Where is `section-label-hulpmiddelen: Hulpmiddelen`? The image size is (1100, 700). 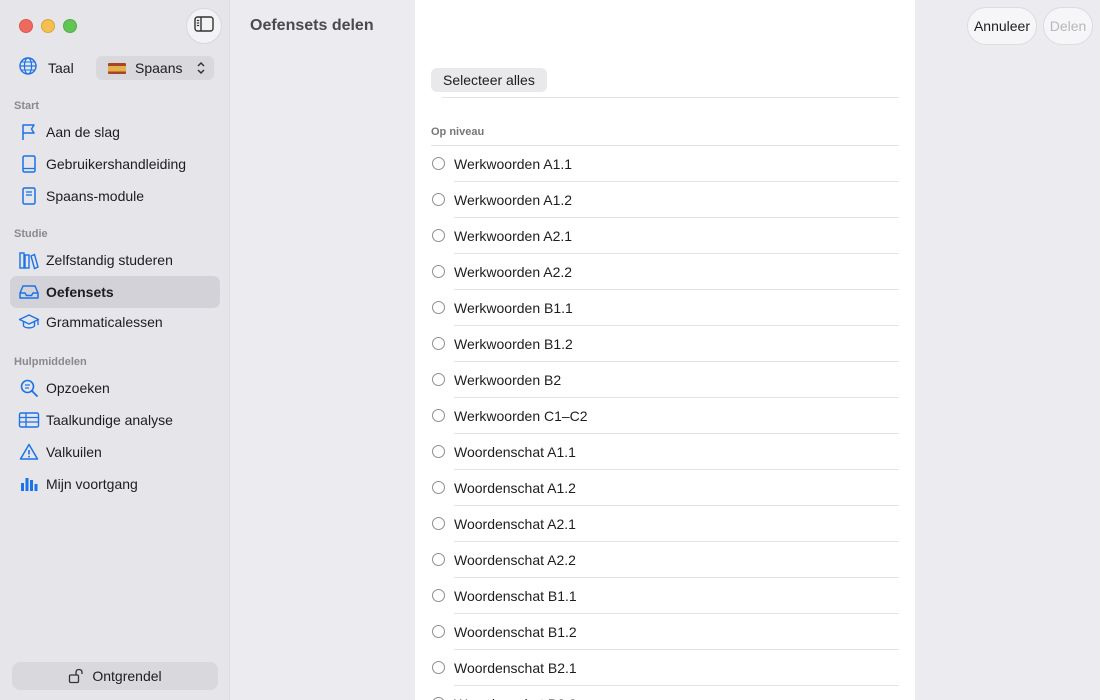
section-label-hulpmiddelen: Hulpmiddelen is located at coordinates (50, 362).